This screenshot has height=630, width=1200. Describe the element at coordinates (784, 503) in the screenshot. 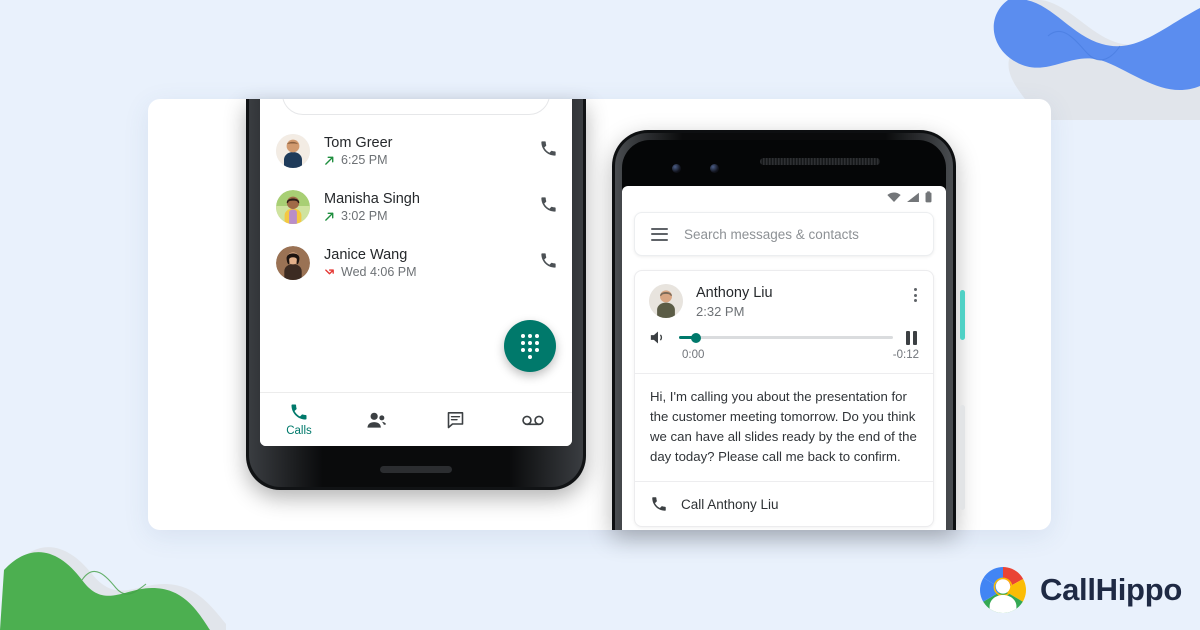

I see `call-back-button: Call Anthony Liu` at that location.